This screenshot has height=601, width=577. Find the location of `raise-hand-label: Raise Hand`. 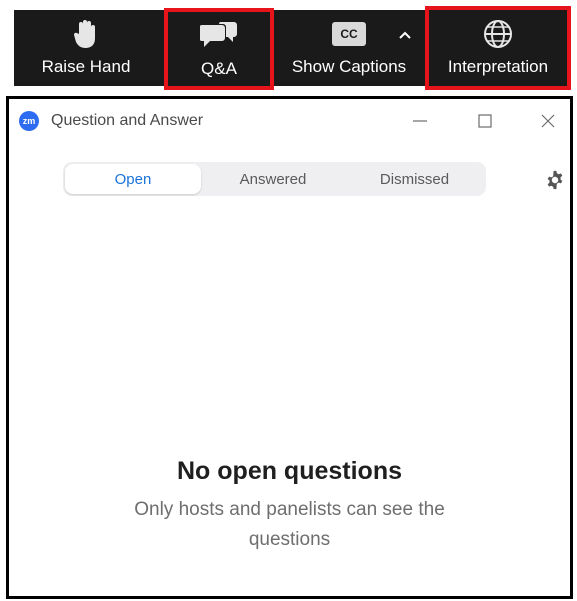

raise-hand-label: Raise Hand is located at coordinates (86, 66).